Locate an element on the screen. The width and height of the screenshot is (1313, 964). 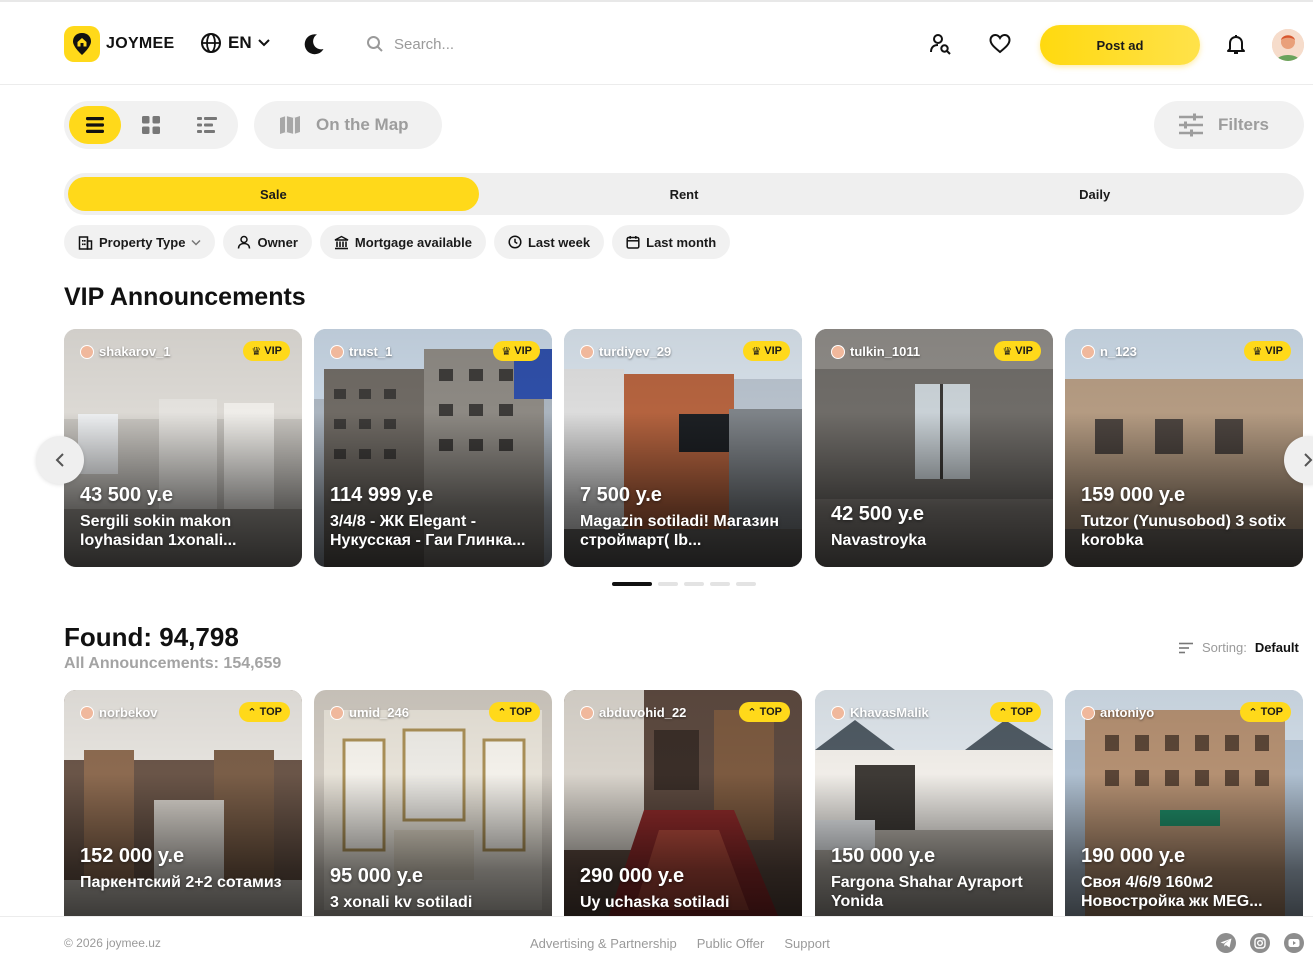
user-avatar is located at coordinates (1288, 45).